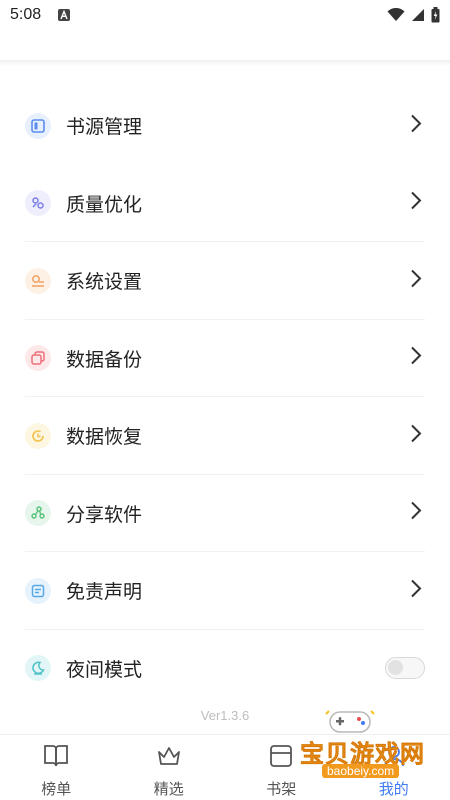 The image size is (450, 800). What do you see at coordinates (225, 281) in the screenshot?
I see `menu-item-system-settings: 系统设置` at bounding box center [225, 281].